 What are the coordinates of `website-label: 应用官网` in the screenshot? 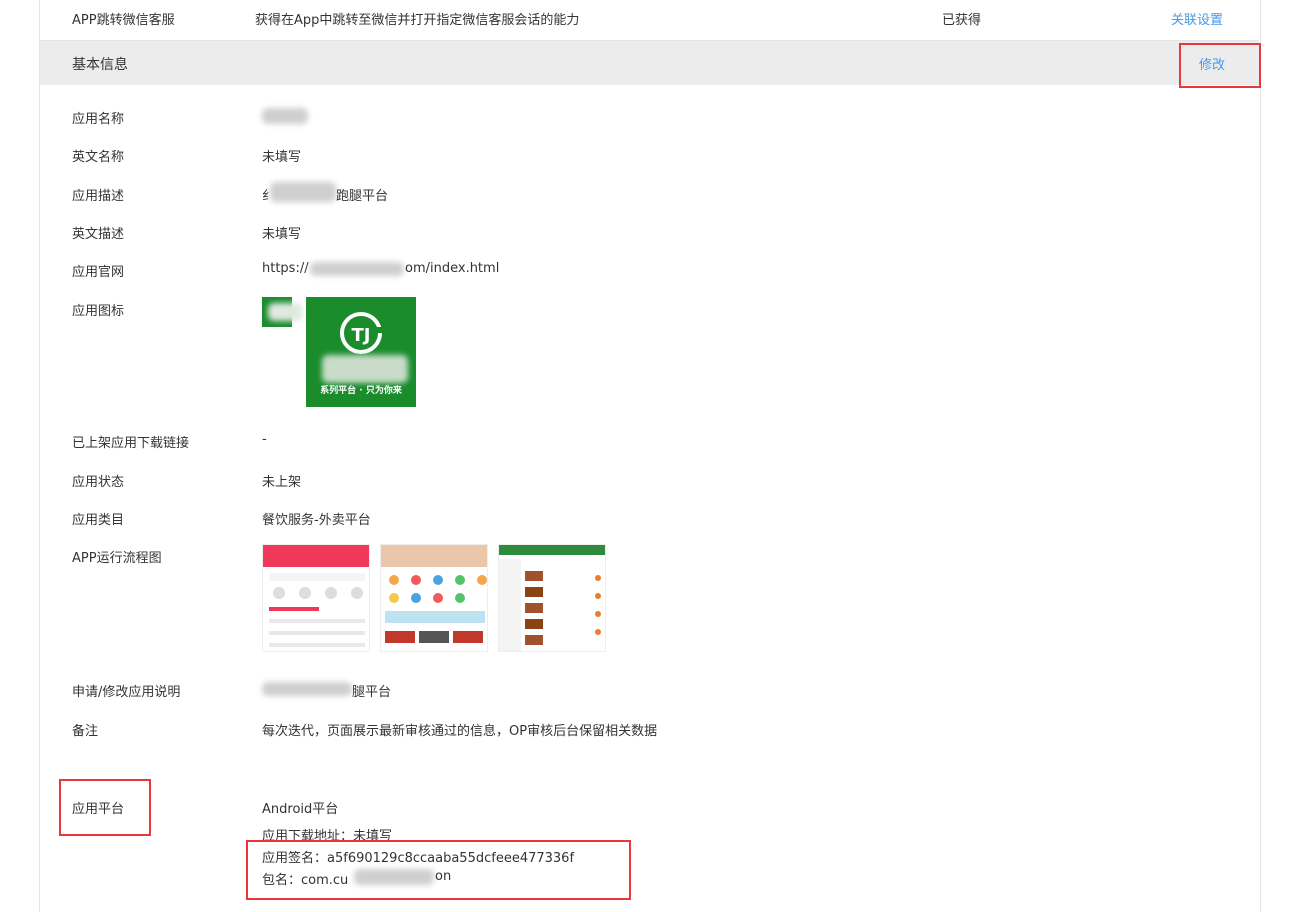 It's located at (98, 272).